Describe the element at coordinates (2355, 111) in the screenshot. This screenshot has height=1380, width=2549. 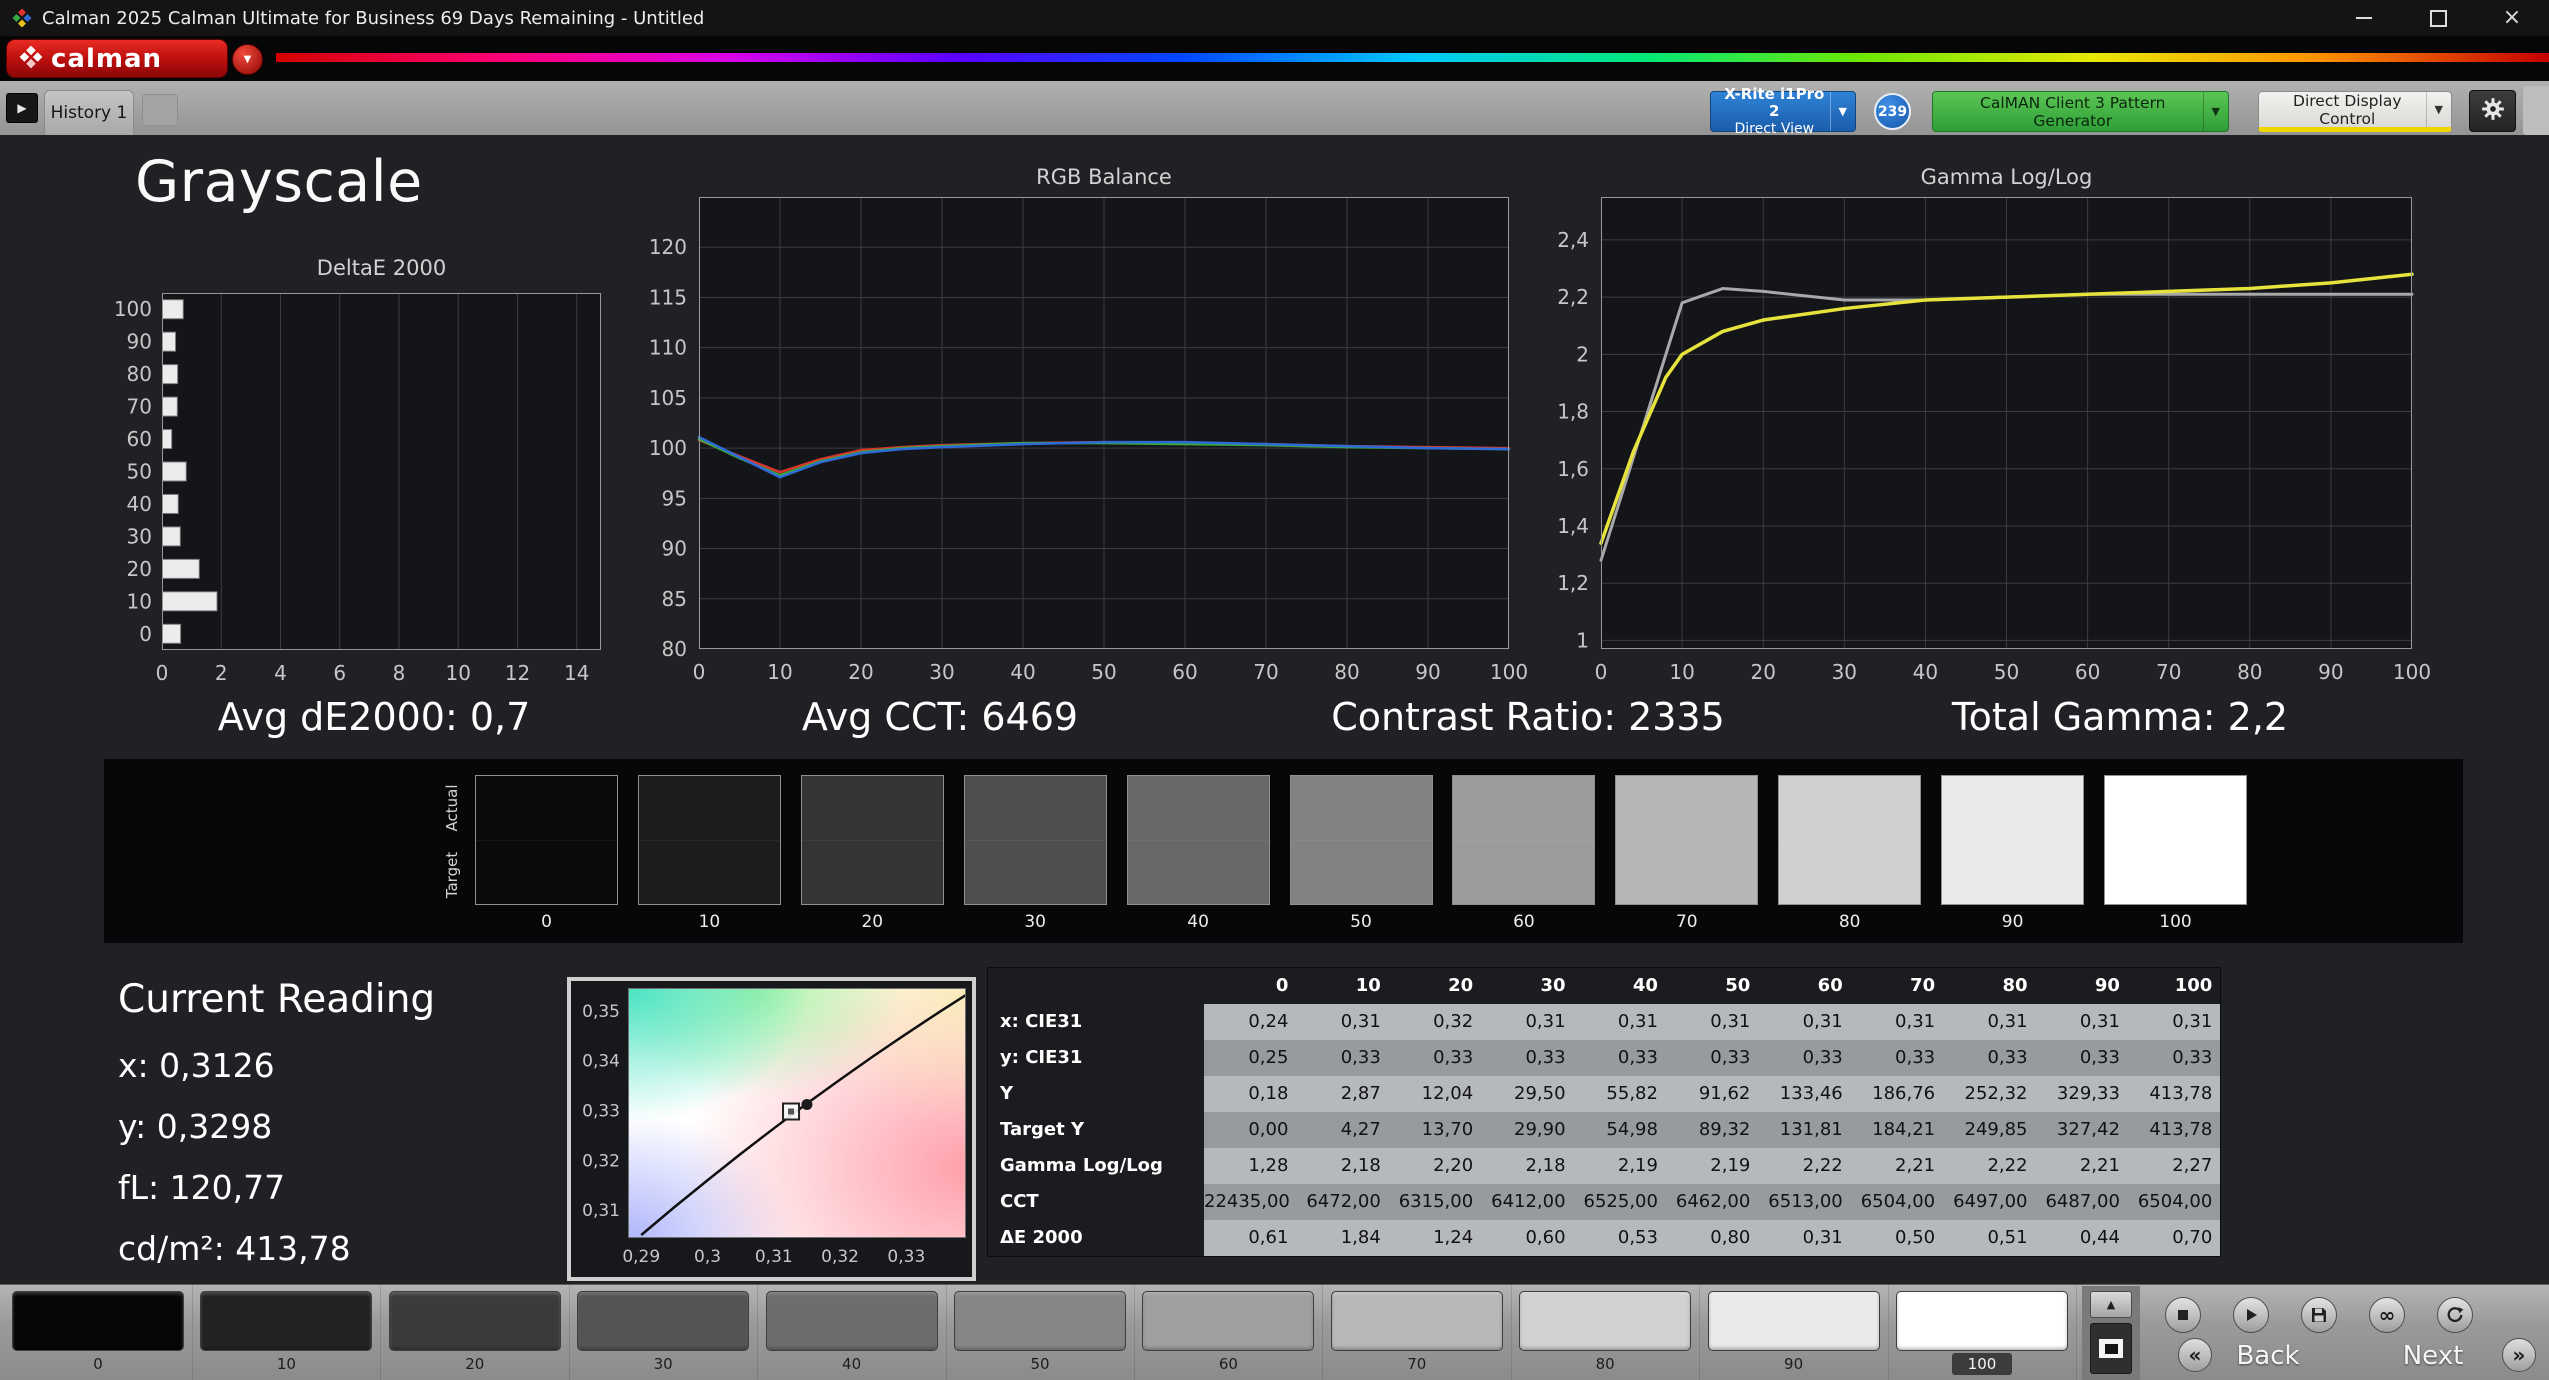
I see `display-control-button: Direct Display Control ▼` at that location.